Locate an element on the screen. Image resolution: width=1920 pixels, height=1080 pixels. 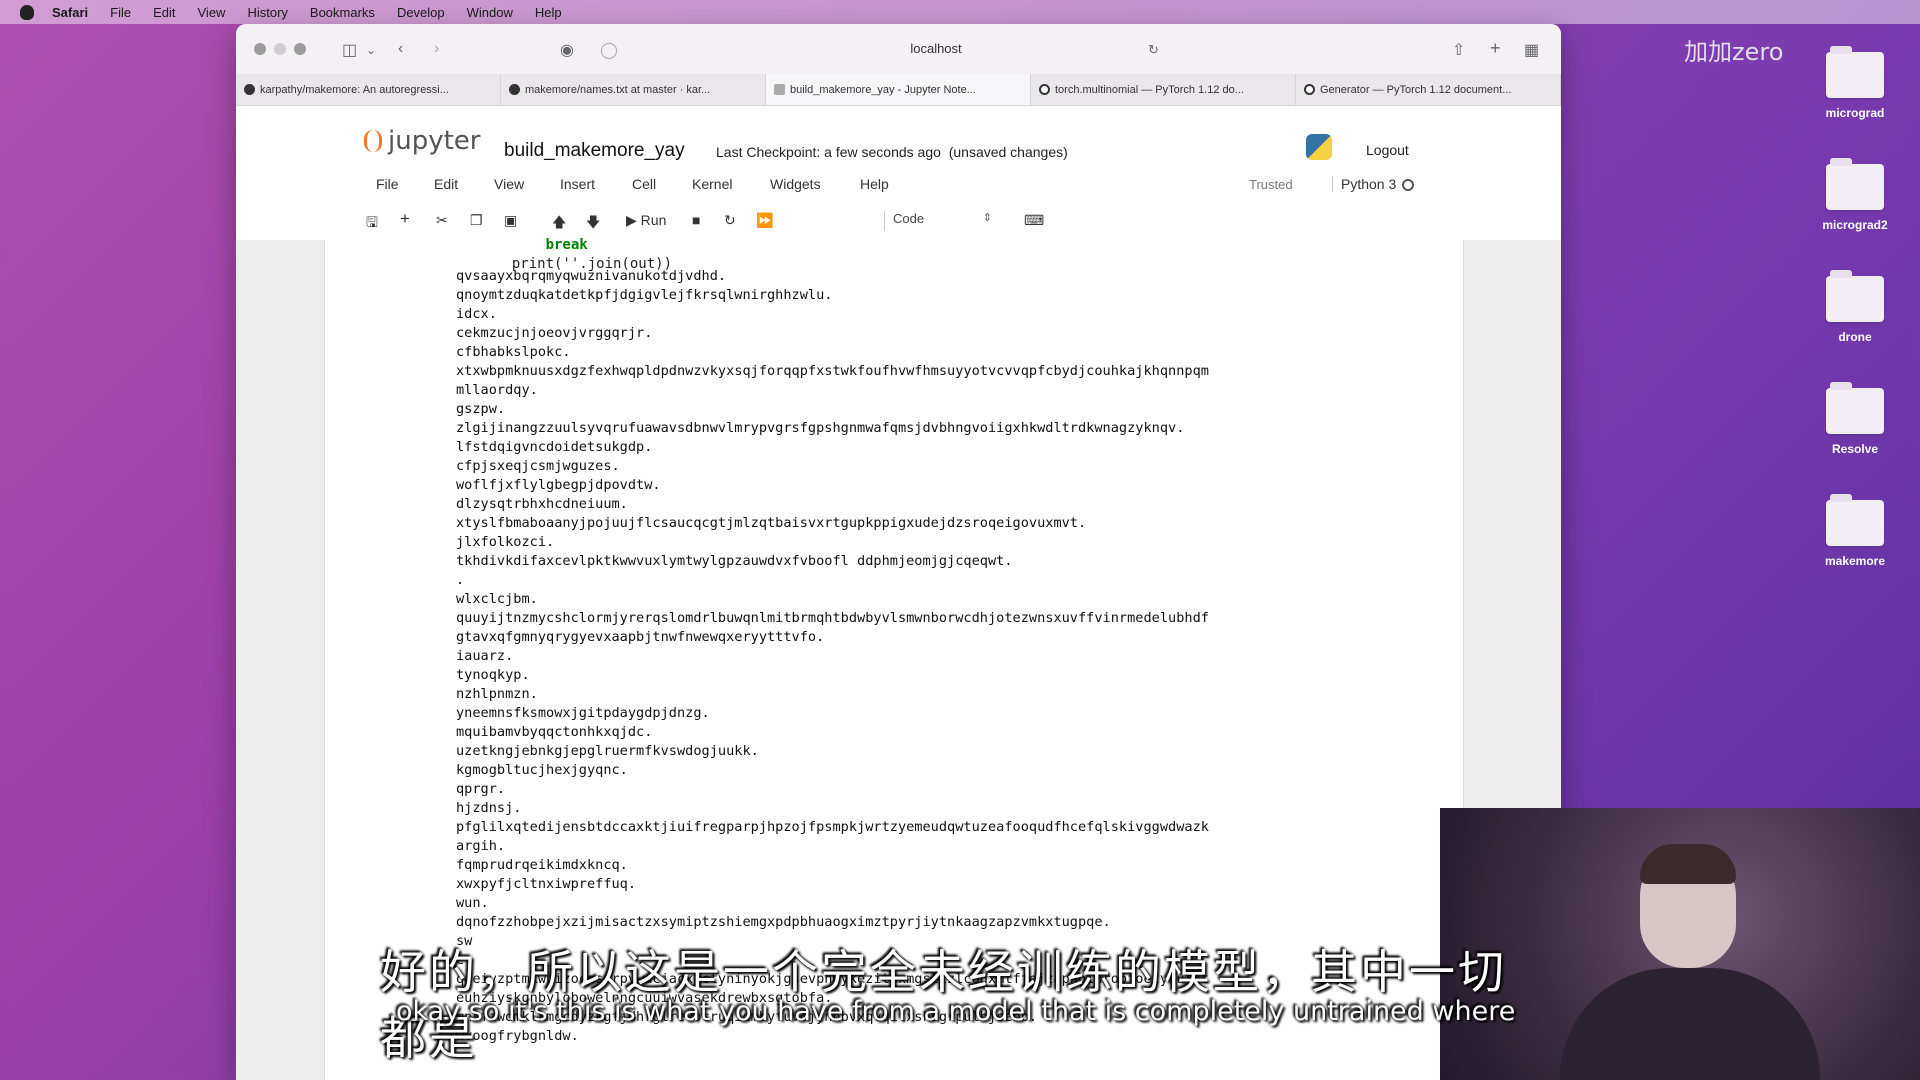
jupyter-orb-icon is located at coordinates (373, 141).